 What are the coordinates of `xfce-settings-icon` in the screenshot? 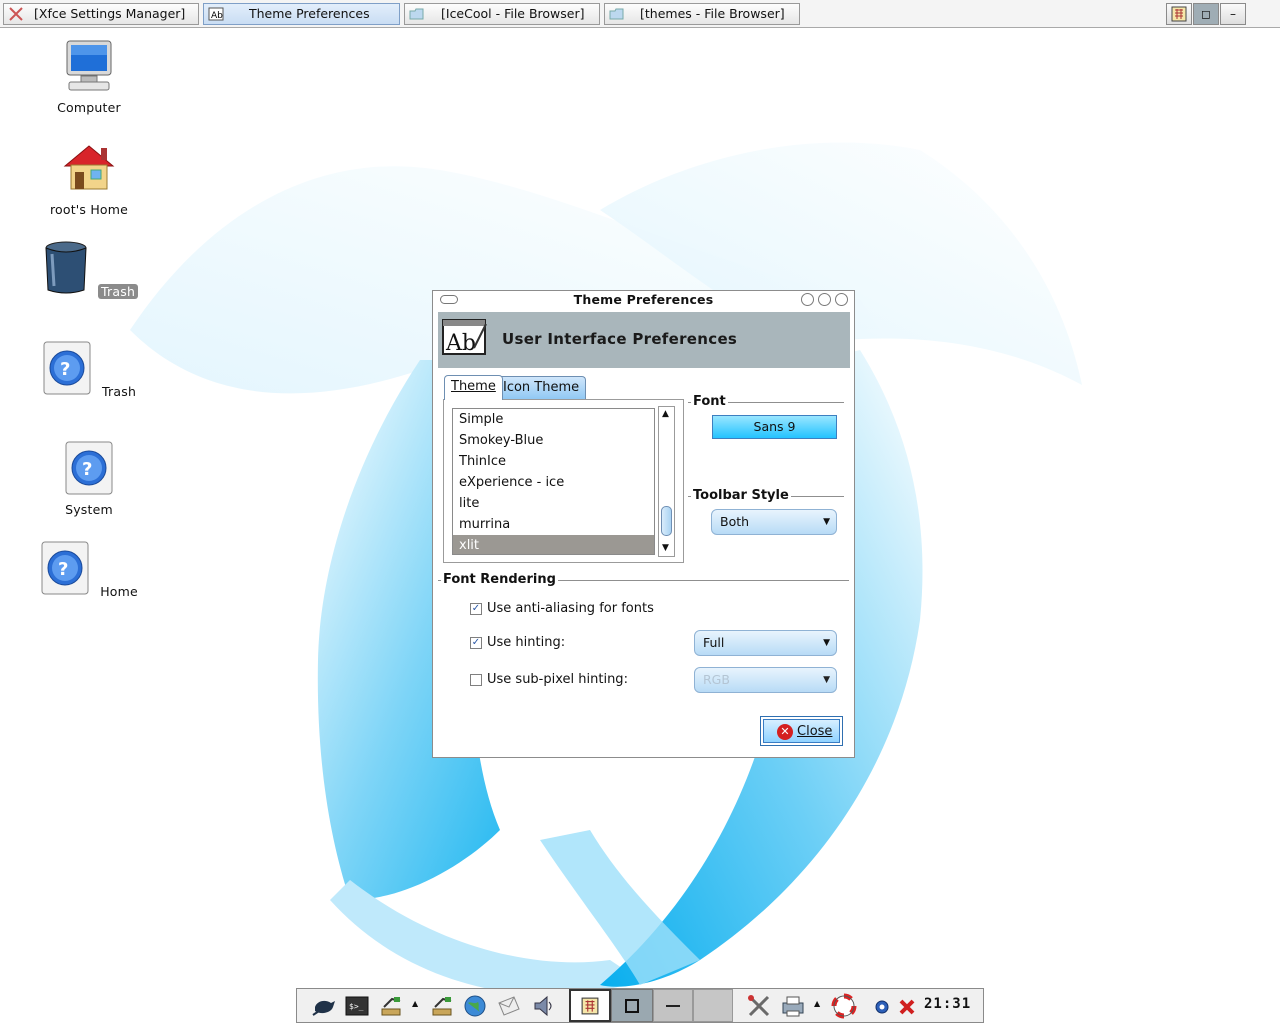 It's located at (16, 14).